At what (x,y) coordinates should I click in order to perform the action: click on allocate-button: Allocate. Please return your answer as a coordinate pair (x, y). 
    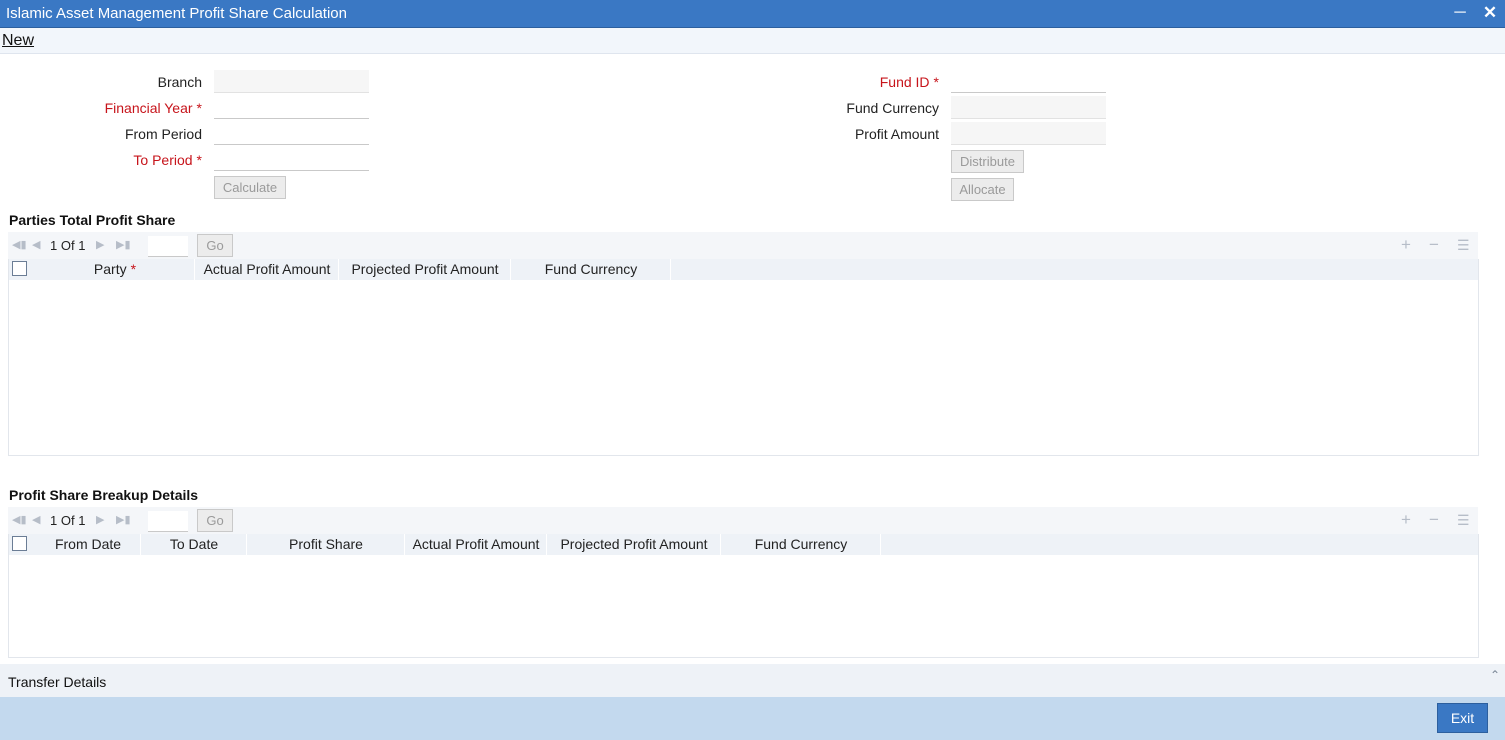
    Looking at the image, I should click on (982, 189).